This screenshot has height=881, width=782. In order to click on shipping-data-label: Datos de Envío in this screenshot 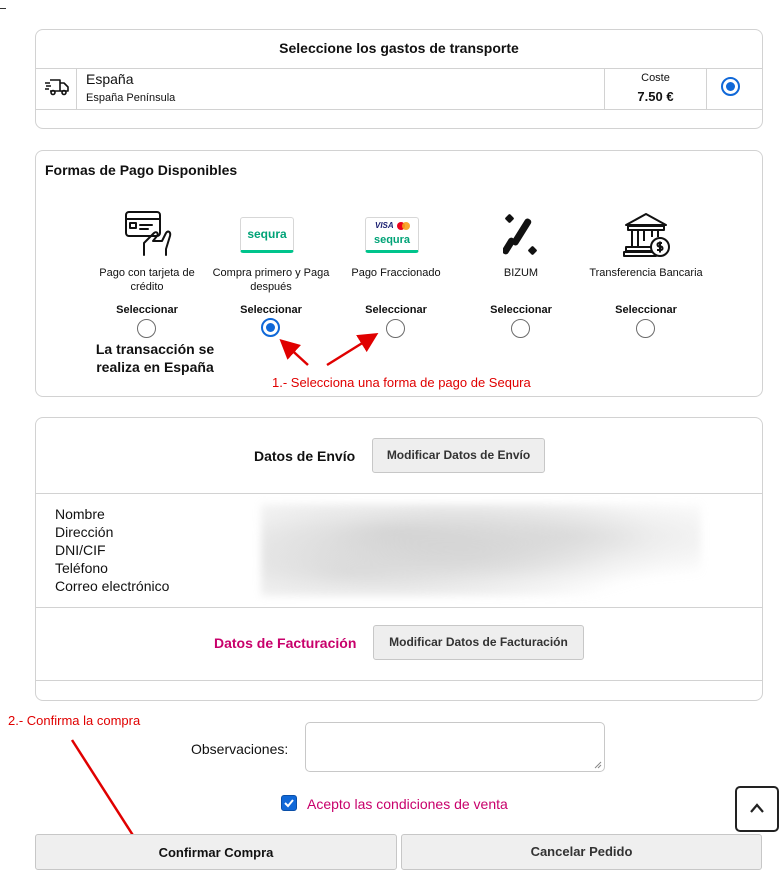, I will do `click(305, 456)`.